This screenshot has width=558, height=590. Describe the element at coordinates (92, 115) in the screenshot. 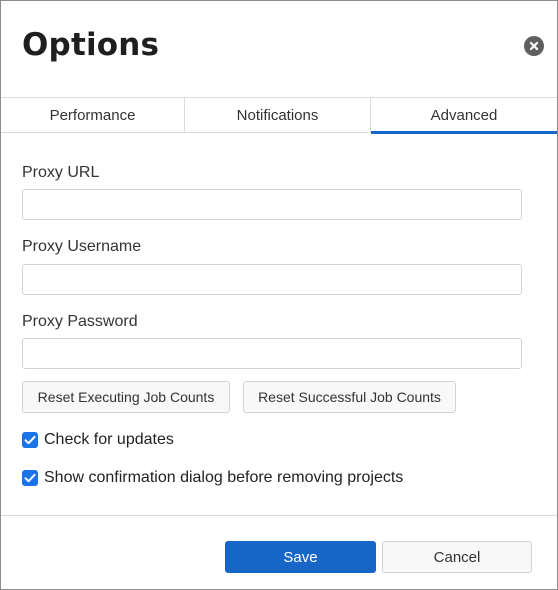

I see `tab-performance: Performance` at that location.